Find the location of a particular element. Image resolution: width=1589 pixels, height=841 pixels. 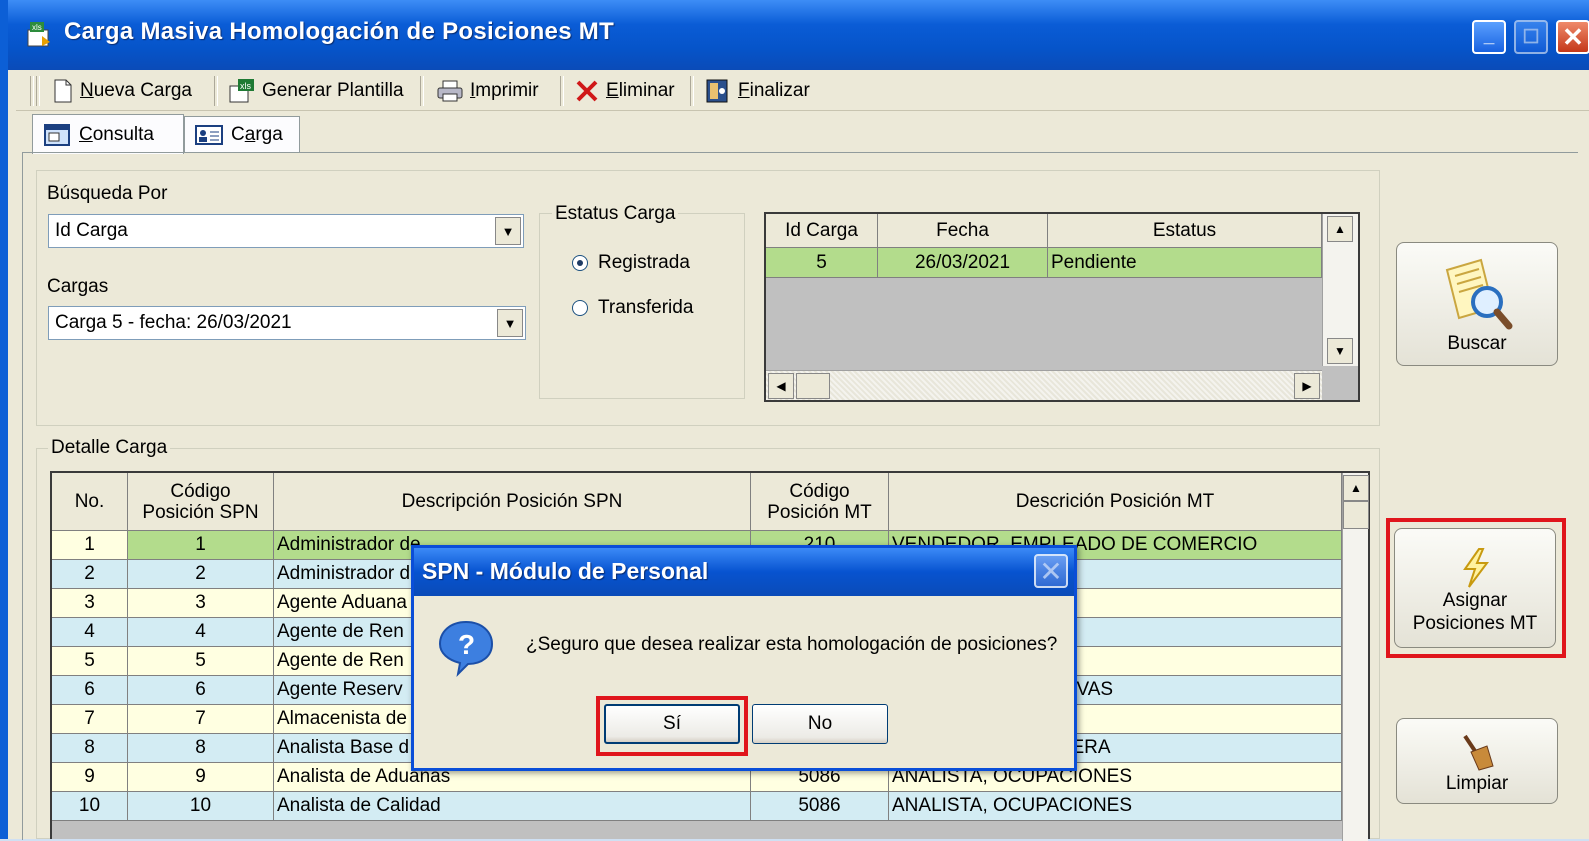

print-label: Imprimir is located at coordinates (504, 90).